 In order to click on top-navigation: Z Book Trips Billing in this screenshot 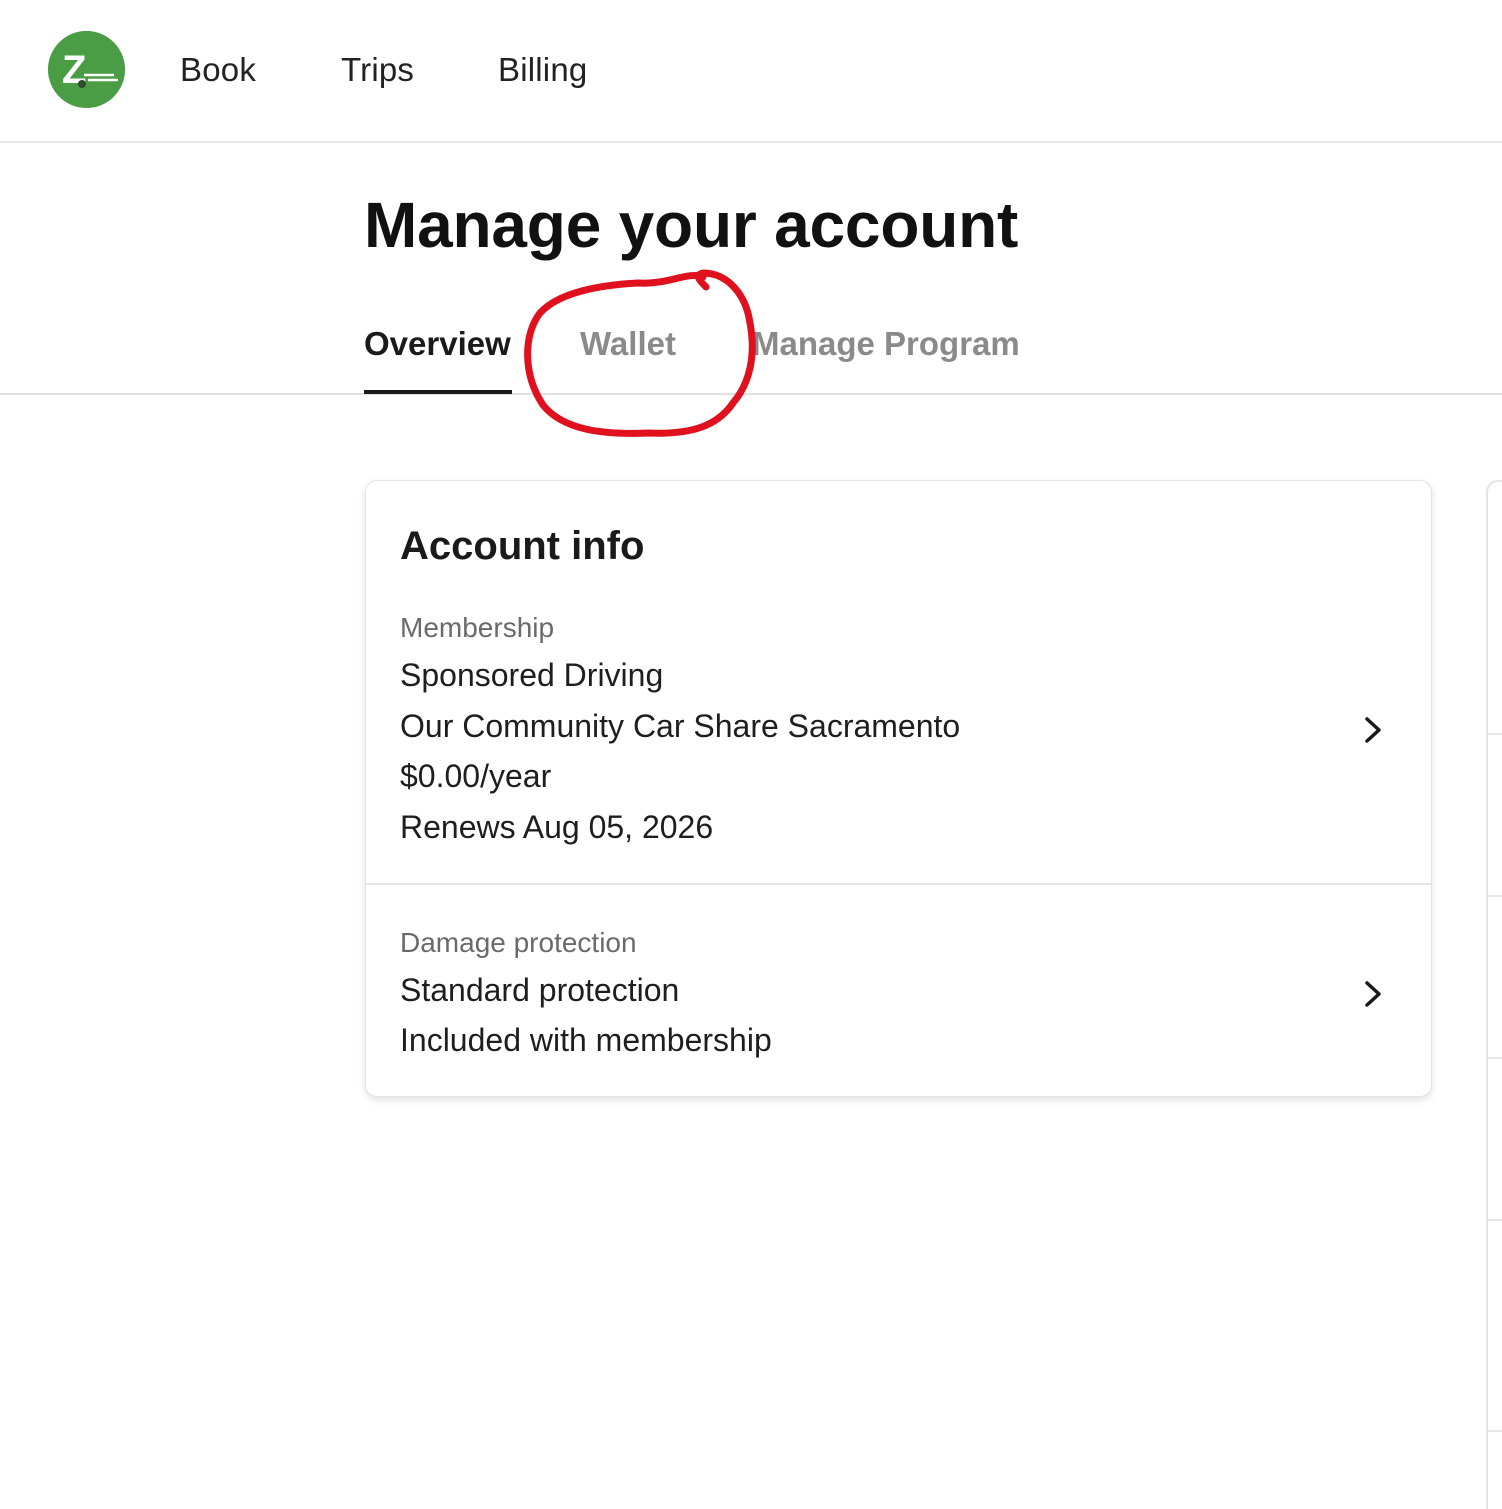, I will do `click(751, 71)`.